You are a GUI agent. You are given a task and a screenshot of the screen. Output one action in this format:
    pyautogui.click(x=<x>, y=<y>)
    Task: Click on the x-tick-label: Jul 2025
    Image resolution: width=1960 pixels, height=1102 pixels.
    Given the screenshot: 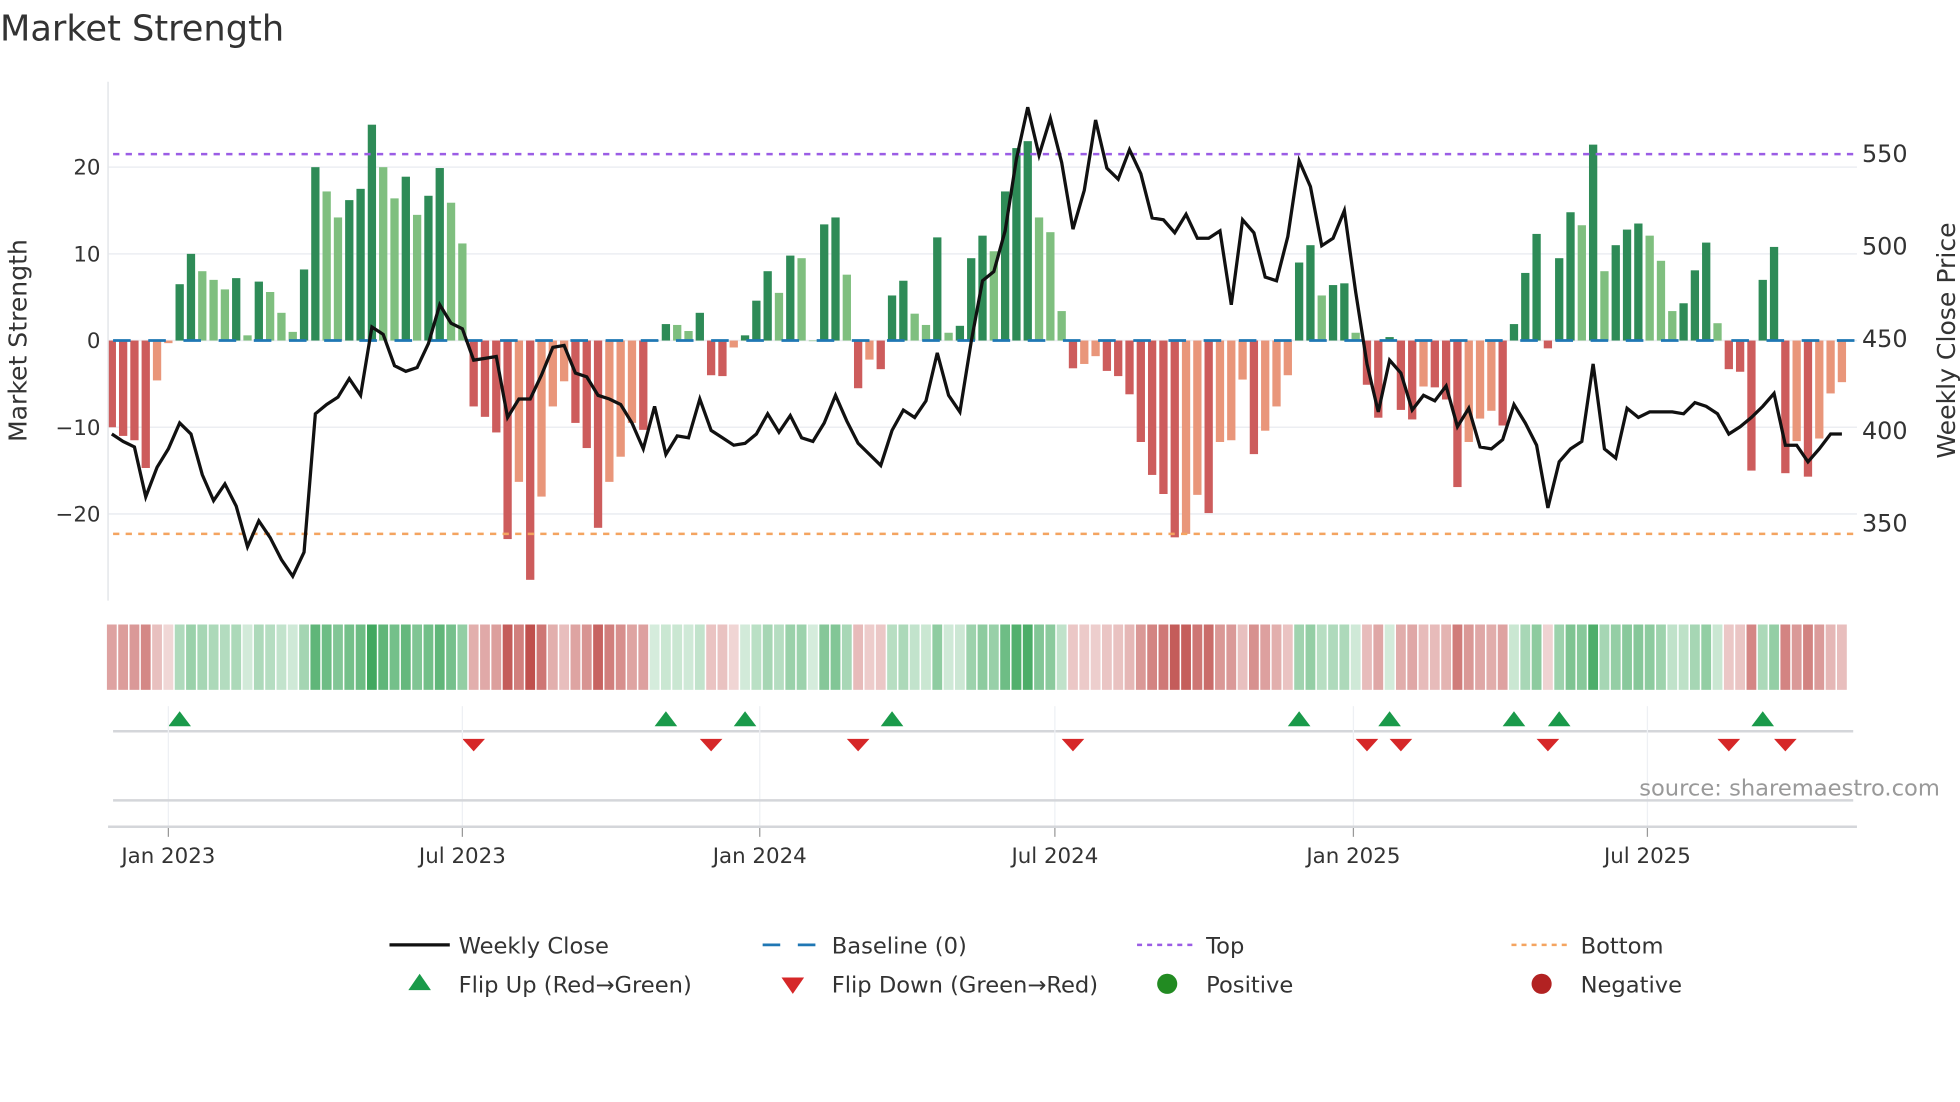 What is the action you would take?
    pyautogui.click(x=1646, y=856)
    